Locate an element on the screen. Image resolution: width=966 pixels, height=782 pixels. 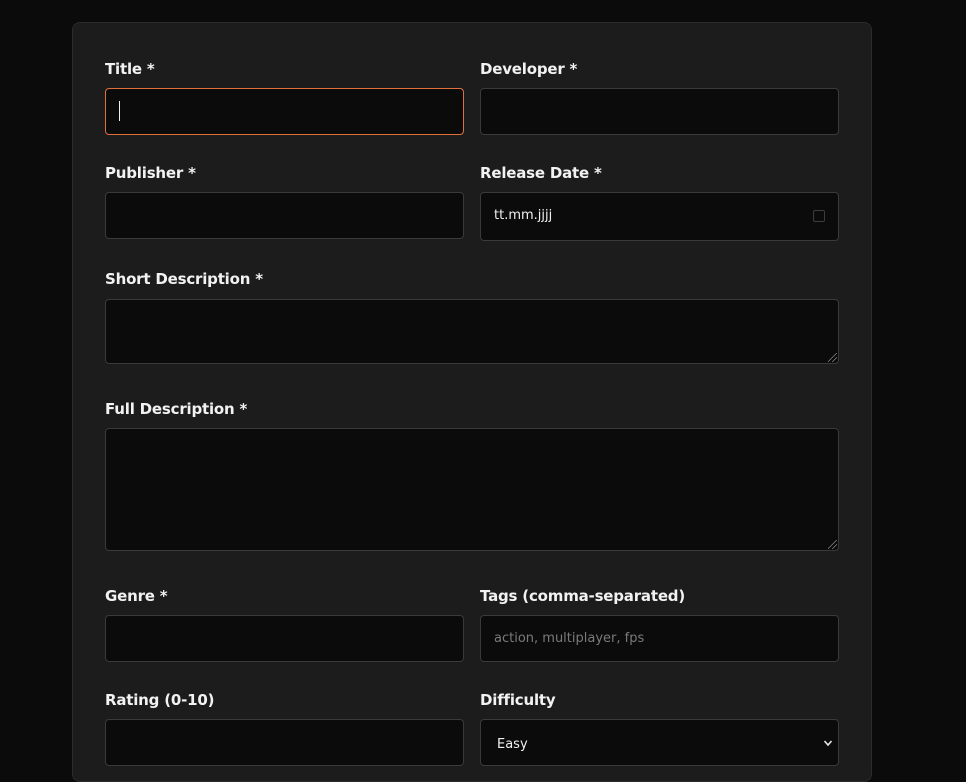
difficulty-selected-value: Easy is located at coordinates (512, 744).